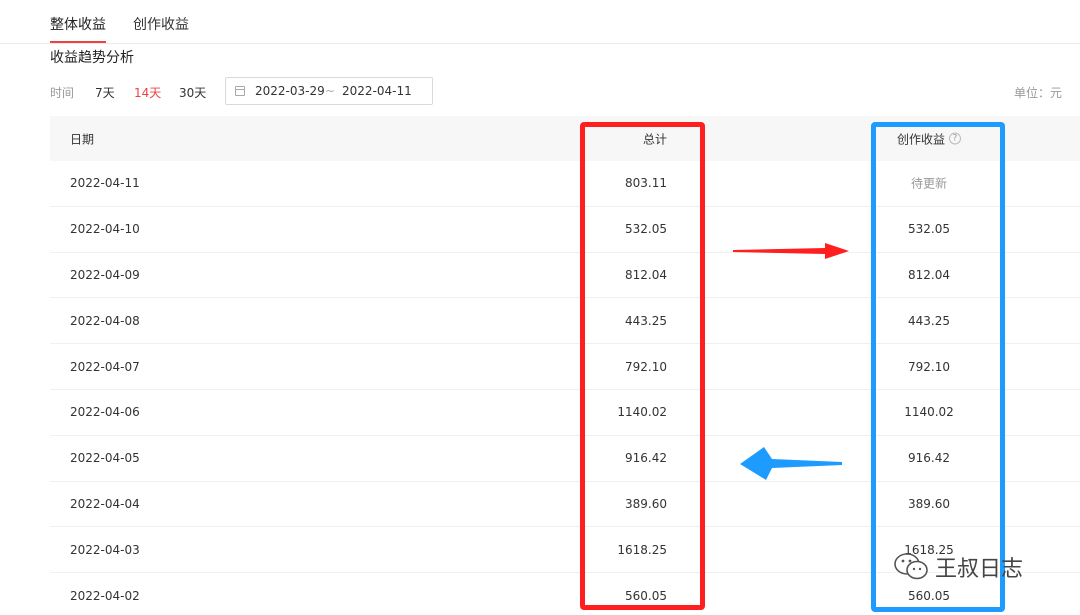 The image size is (1080, 615). Describe the element at coordinates (791, 251) in the screenshot. I see `red-arrow-right-icon` at that location.